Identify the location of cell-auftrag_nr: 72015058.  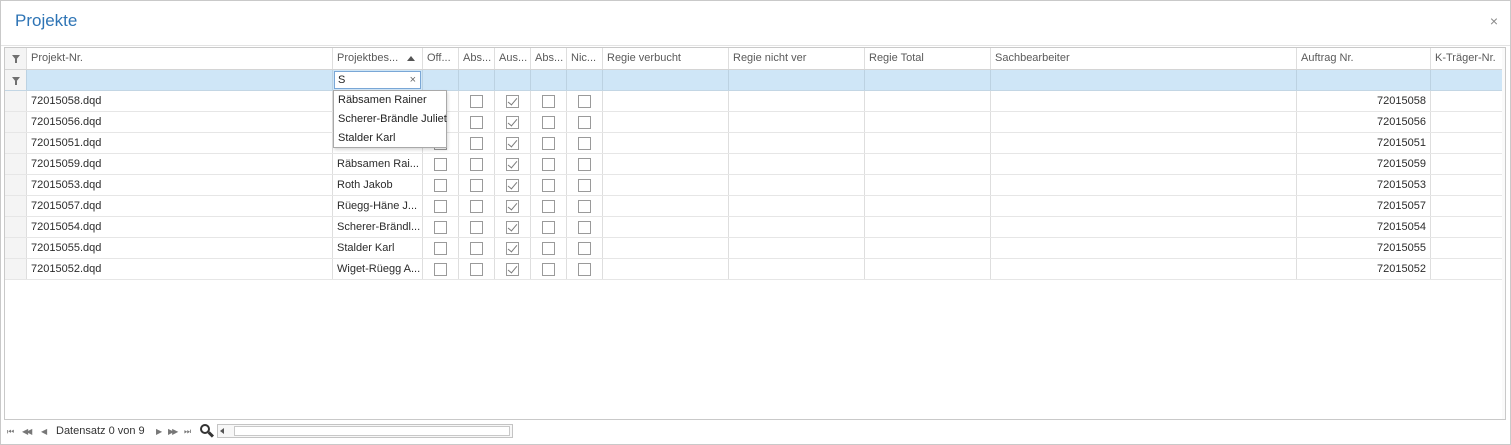
(1364, 101).